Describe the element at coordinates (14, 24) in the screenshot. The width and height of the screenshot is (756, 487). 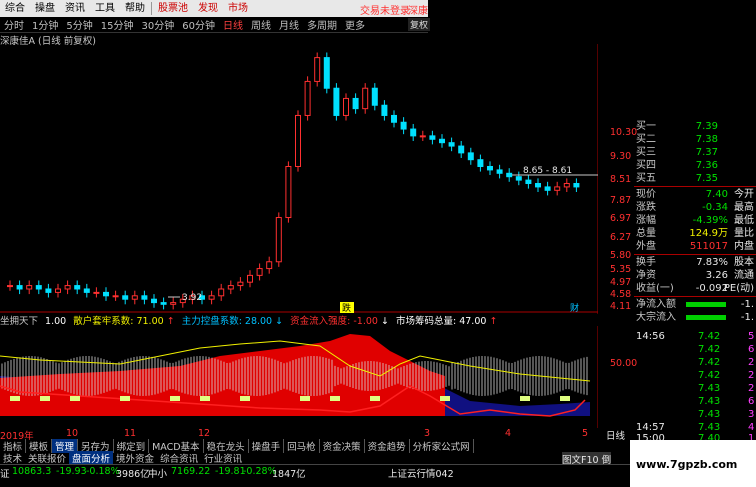
I see `period-fenshi: 分时` at that location.